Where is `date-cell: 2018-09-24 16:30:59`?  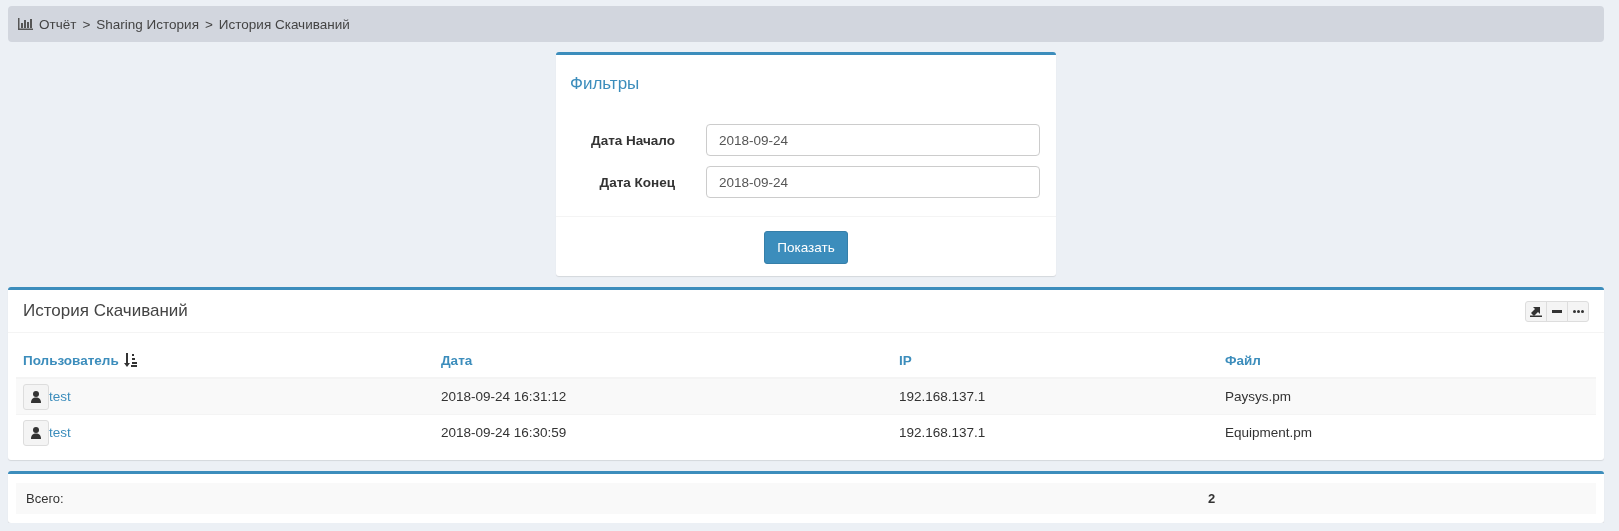
date-cell: 2018-09-24 16:30:59 is located at coordinates (504, 432).